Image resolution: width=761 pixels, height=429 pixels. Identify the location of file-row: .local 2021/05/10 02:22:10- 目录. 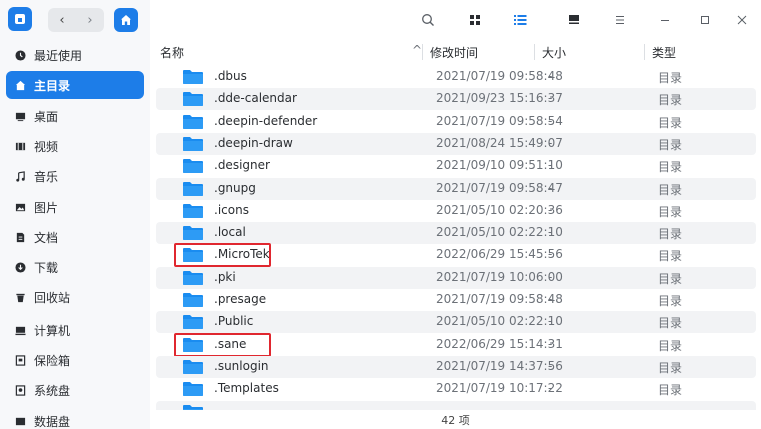
(456, 233).